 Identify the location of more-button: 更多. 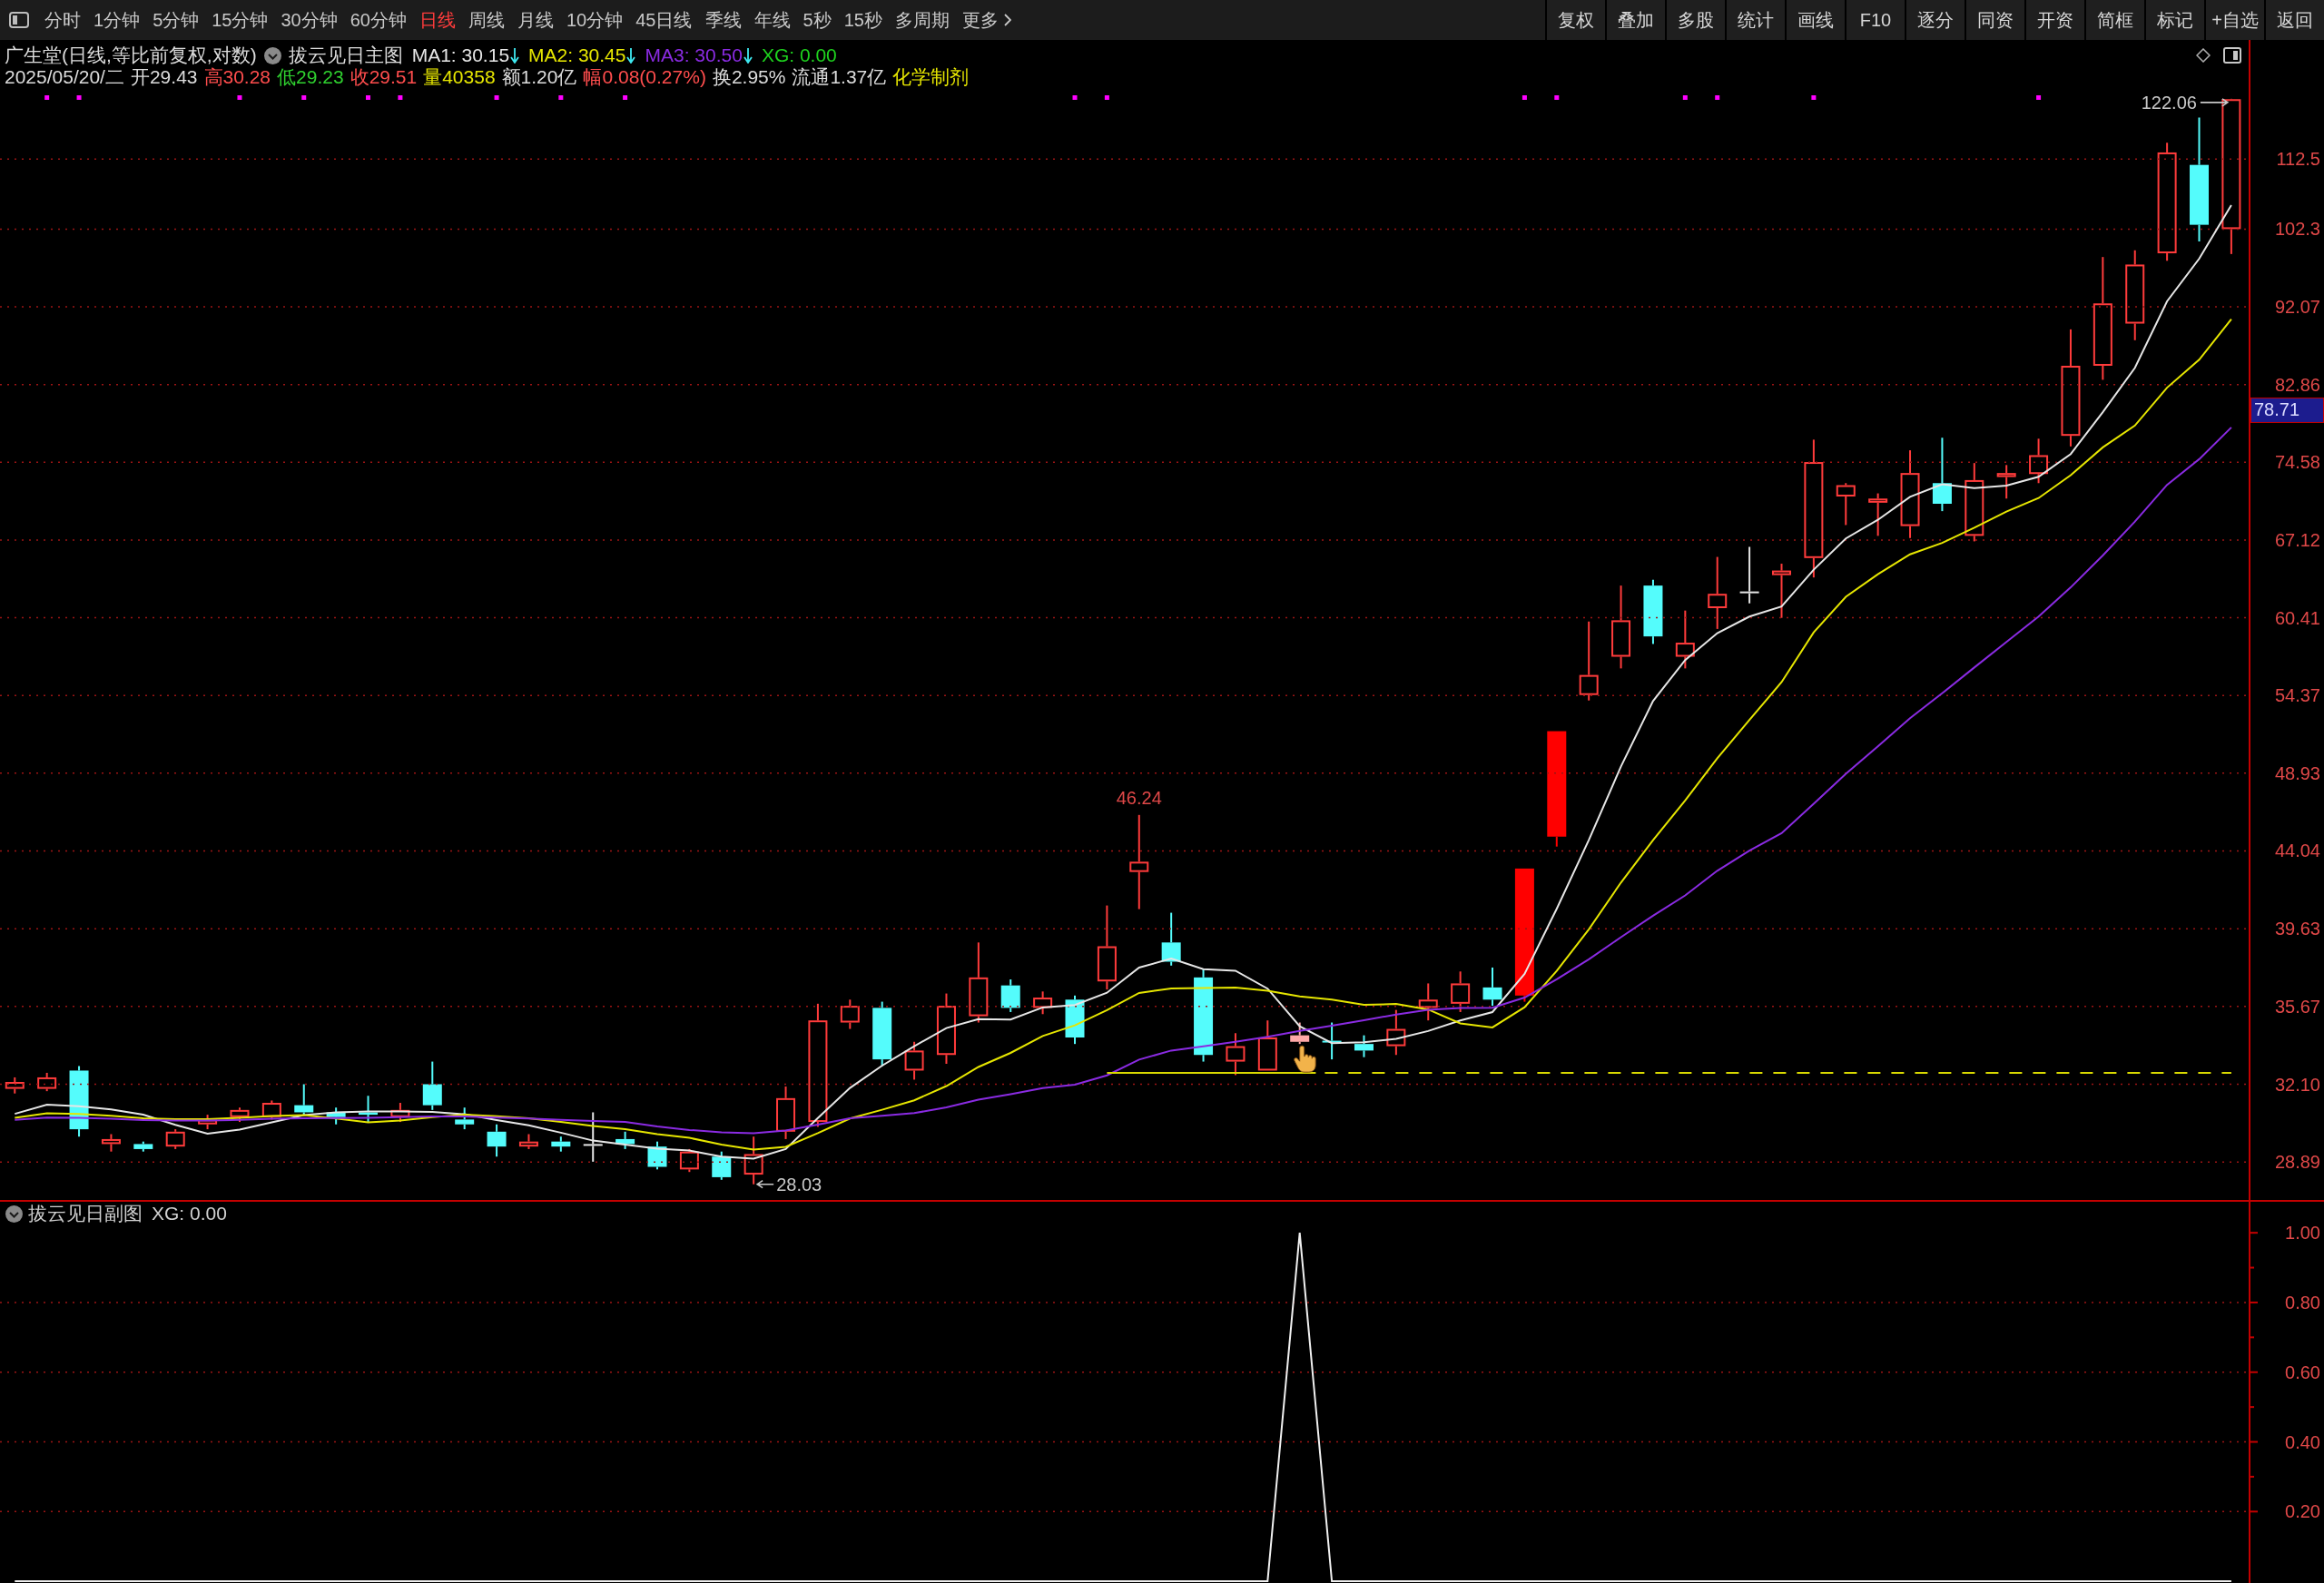
(986, 20).